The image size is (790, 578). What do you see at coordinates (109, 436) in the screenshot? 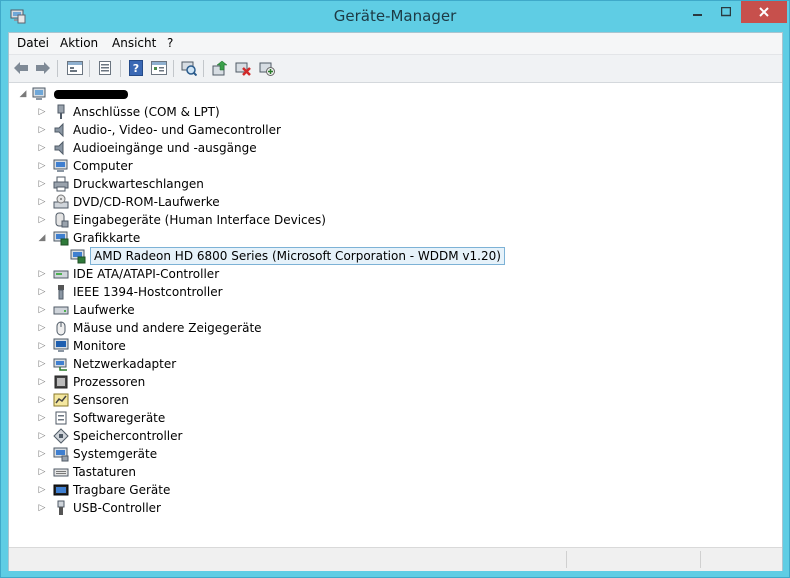
I see `tree-category-item: ▷ Speichercontroller` at bounding box center [109, 436].